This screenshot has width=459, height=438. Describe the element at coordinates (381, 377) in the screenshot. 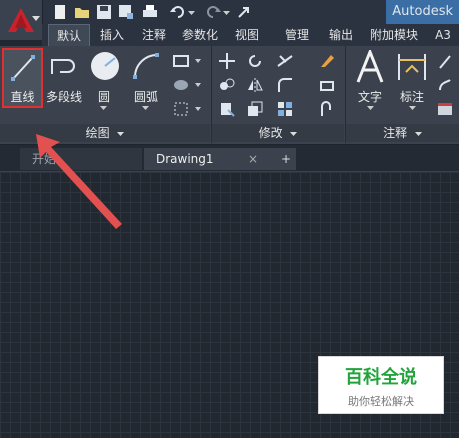

I see `watermark-title: 百科全说` at that location.